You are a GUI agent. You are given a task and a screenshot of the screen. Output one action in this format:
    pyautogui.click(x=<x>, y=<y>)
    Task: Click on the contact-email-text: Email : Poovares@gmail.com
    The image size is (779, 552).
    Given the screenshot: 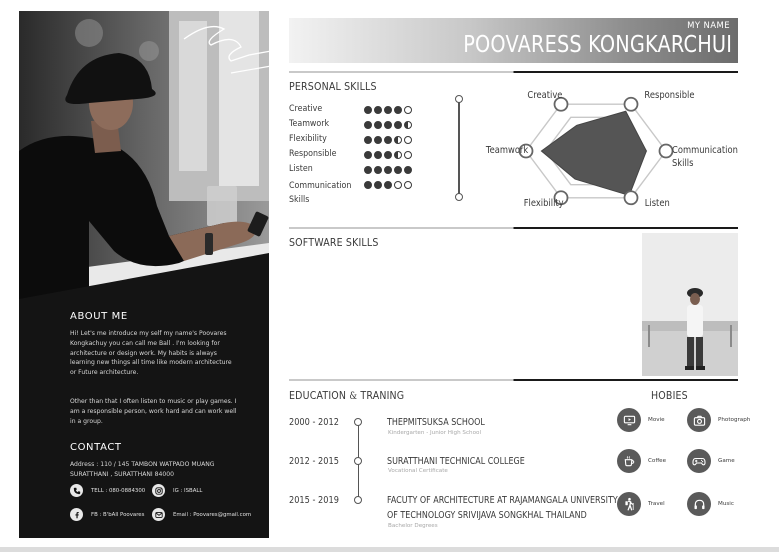 What is the action you would take?
    pyautogui.click(x=212, y=514)
    